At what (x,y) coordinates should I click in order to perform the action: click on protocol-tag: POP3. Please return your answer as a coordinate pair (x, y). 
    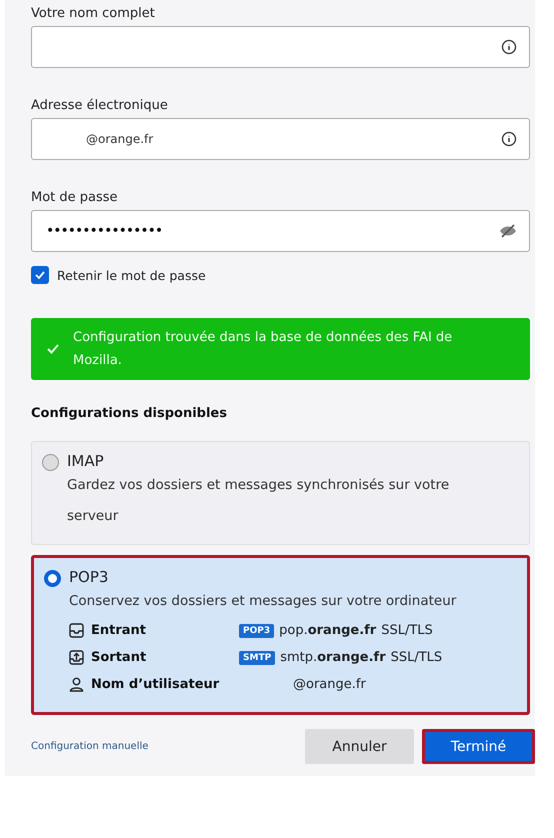
    Looking at the image, I should click on (256, 631).